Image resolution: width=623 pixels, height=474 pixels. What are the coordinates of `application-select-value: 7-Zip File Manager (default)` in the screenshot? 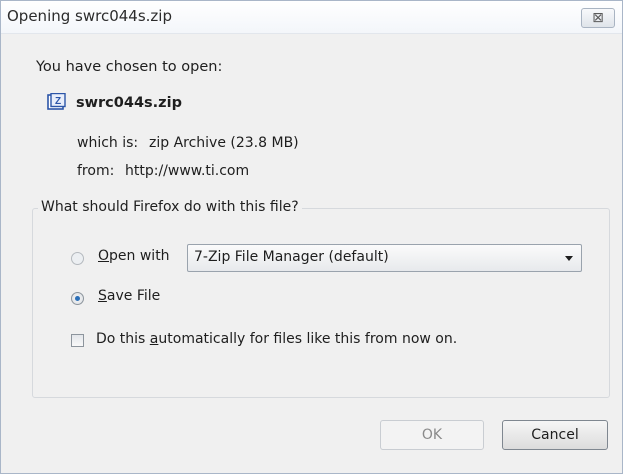 It's located at (291, 257).